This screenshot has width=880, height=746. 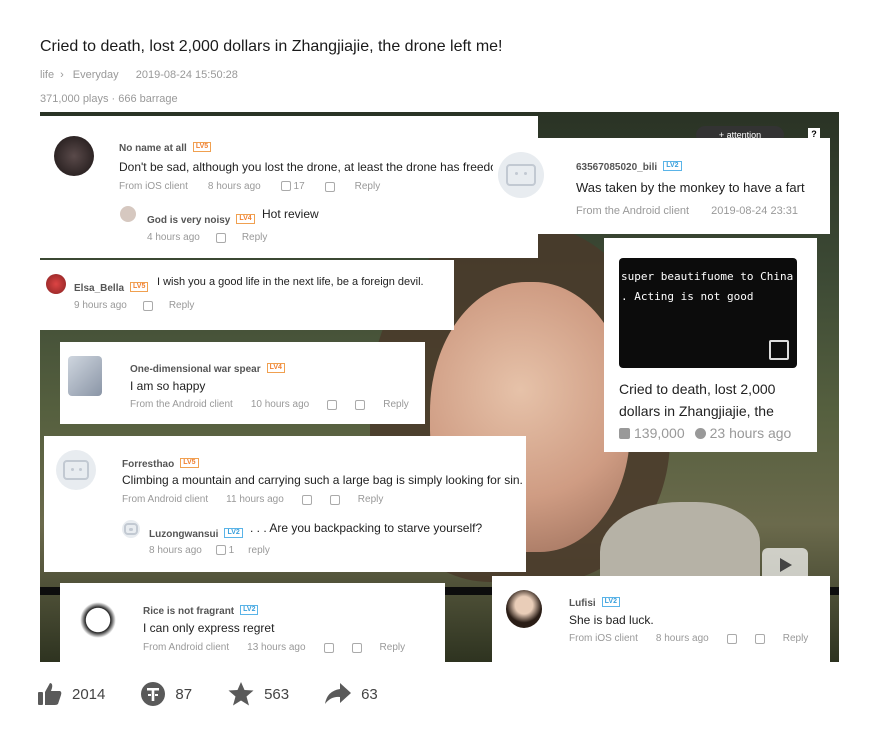 I want to click on username: God is very noisy, so click(x=188, y=220).